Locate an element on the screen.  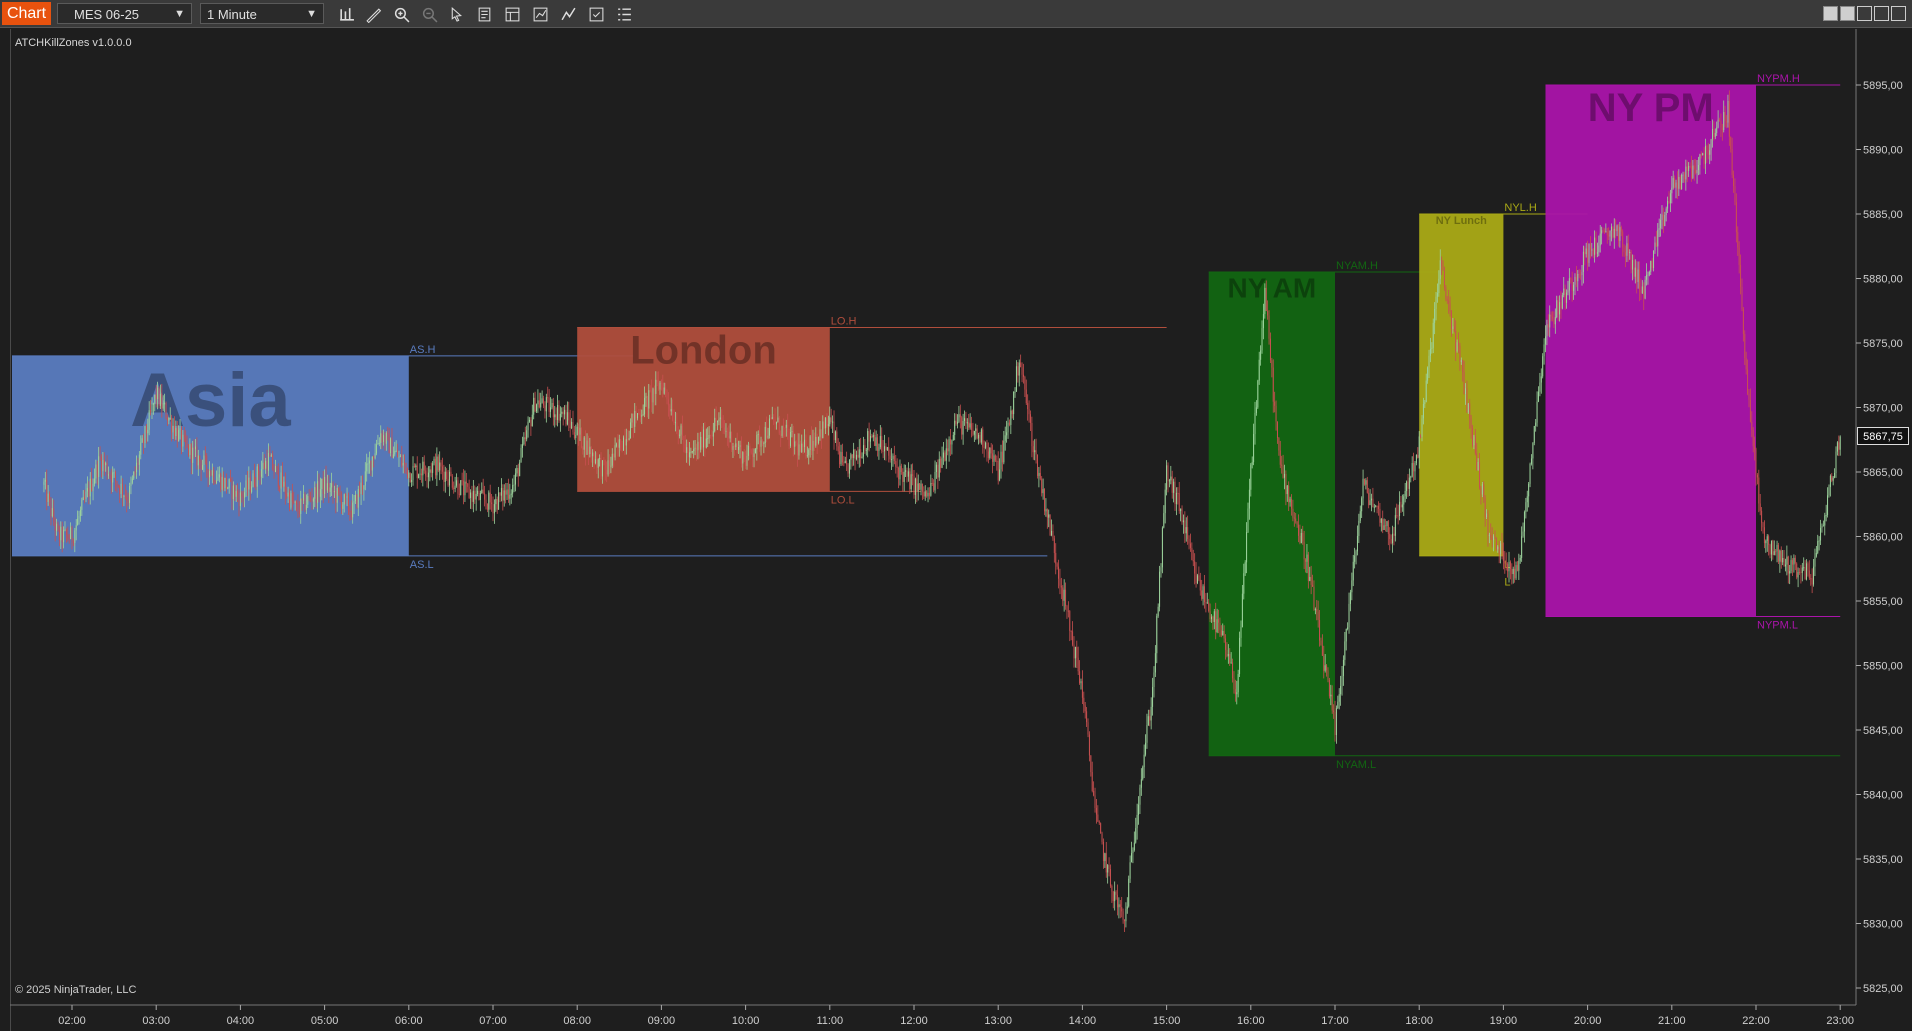
time-tick-label: 19:00 is located at coordinates (1504, 1021).